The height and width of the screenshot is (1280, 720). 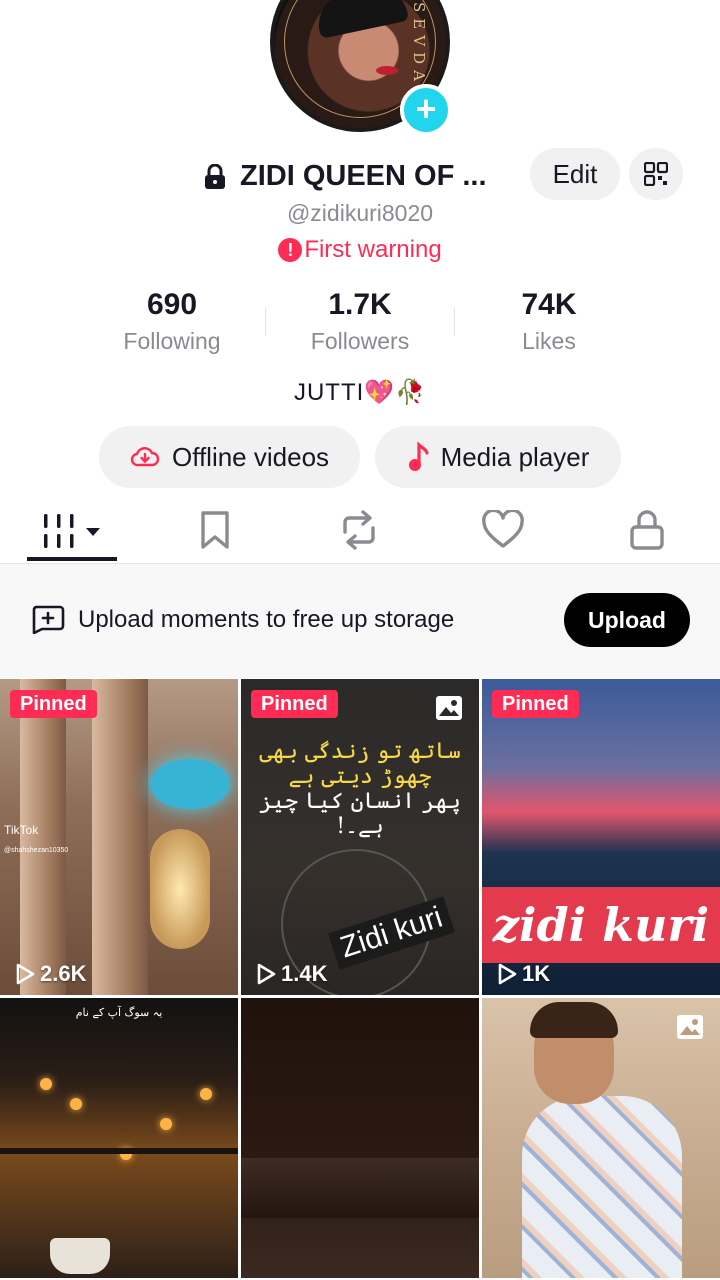 I want to click on add-avatar-button: +, so click(x=426, y=110).